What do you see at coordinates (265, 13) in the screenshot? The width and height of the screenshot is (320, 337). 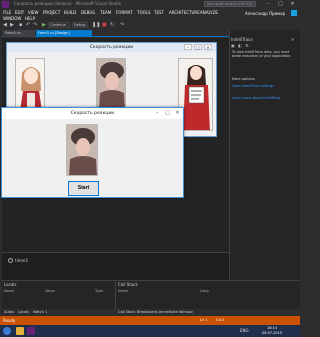 I see `account-name: Александр Примар` at bounding box center [265, 13].